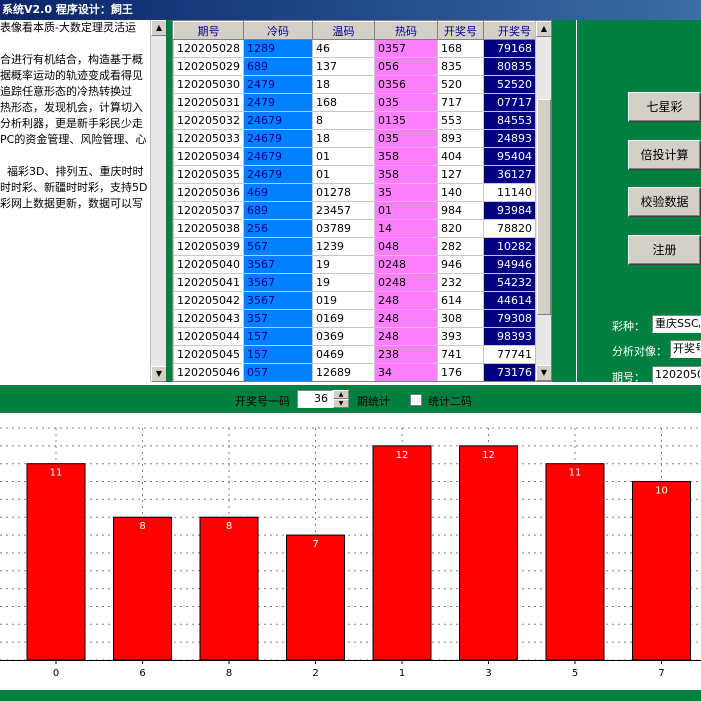 The height and width of the screenshot is (701, 701). Describe the element at coordinates (343, 66) in the screenshot. I see `table-cell-wm: 137` at that location.